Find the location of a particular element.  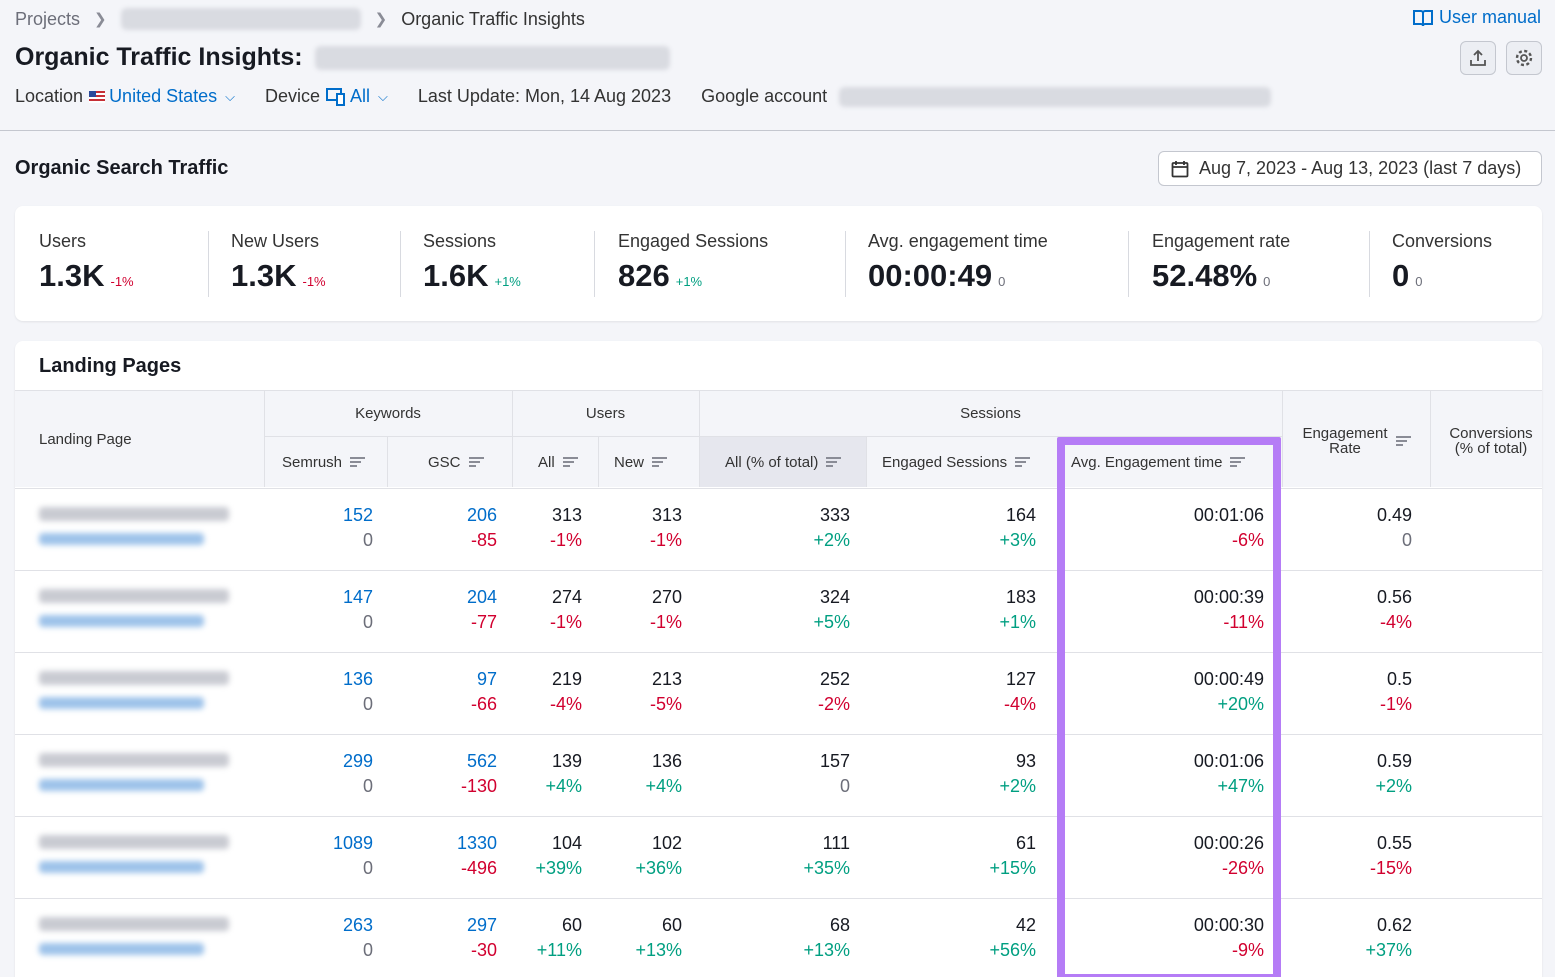

kpi-value: 1.6K +1% is located at coordinates (472, 276).